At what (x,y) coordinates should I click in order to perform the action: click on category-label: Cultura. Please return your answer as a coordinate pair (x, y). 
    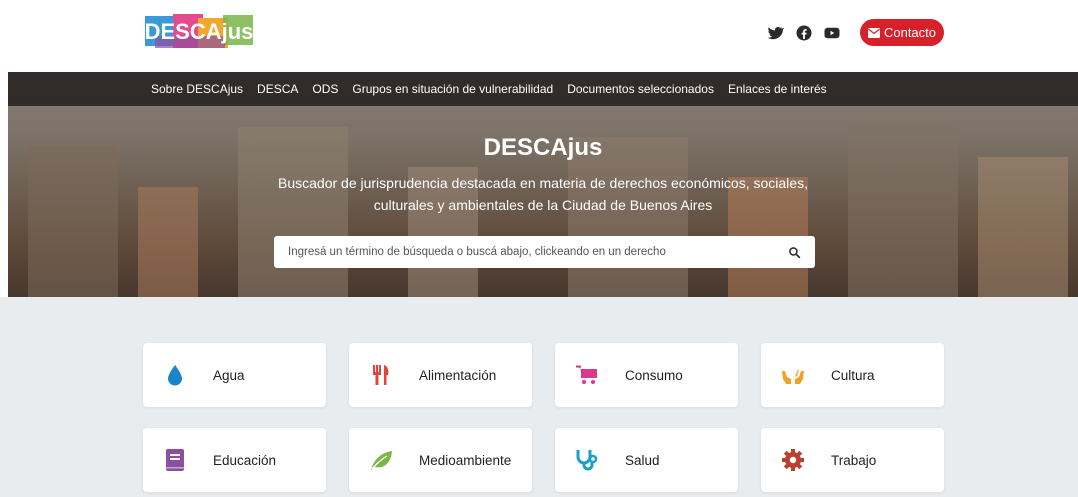
    Looking at the image, I should click on (853, 375).